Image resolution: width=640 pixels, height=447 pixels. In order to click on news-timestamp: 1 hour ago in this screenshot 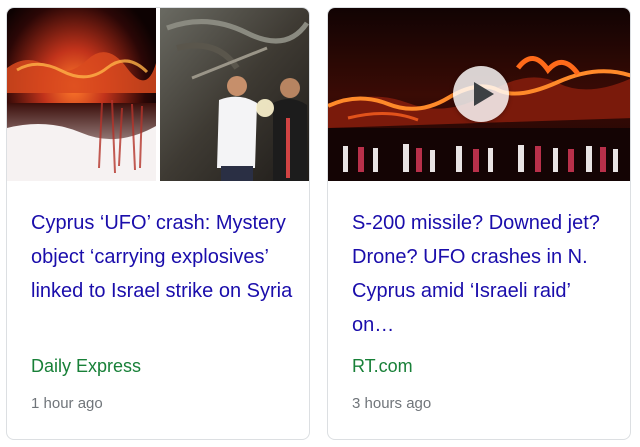, I will do `click(67, 403)`.